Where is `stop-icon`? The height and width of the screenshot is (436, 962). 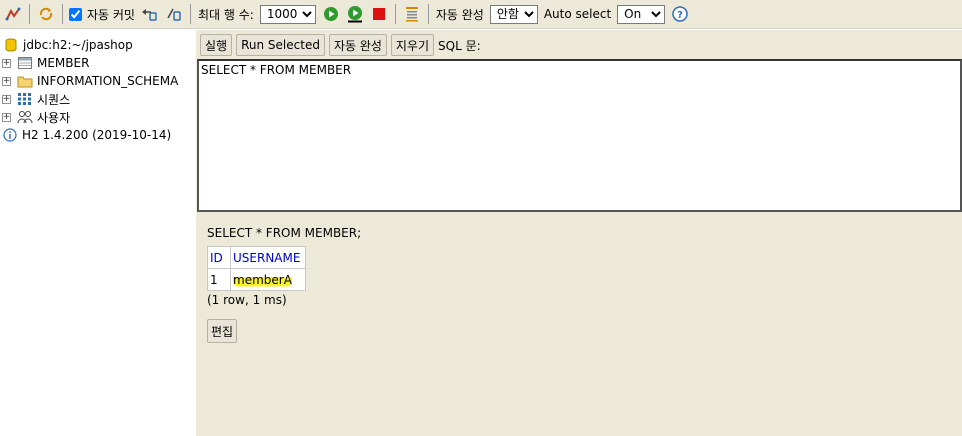
stop-icon is located at coordinates (379, 14).